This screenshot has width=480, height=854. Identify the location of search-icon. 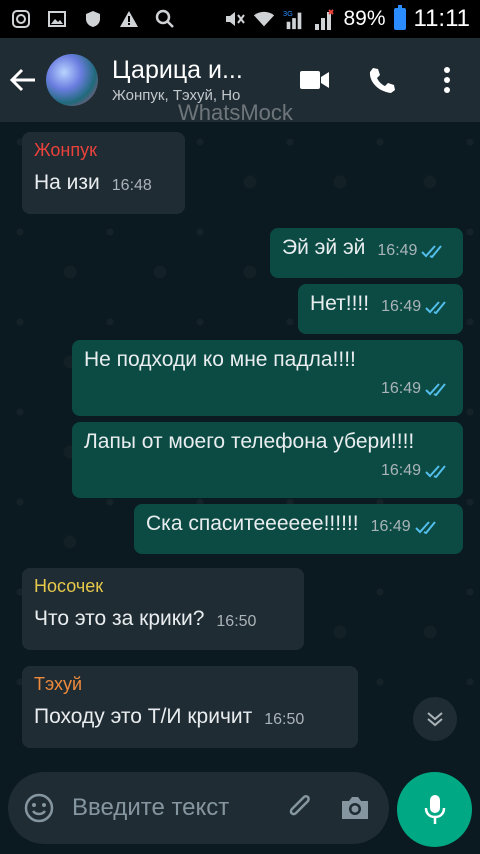
(165, 19).